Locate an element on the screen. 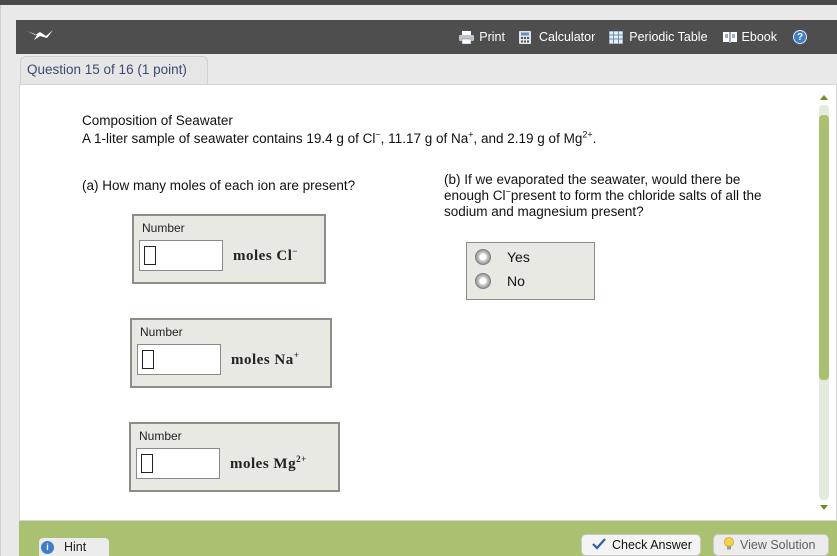  hint-label: Hint is located at coordinates (75, 547).